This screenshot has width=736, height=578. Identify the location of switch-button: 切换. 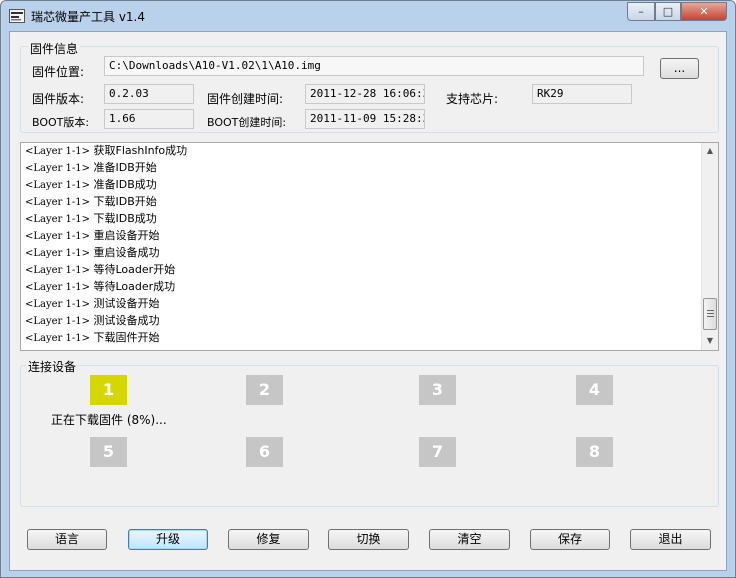
(368, 539).